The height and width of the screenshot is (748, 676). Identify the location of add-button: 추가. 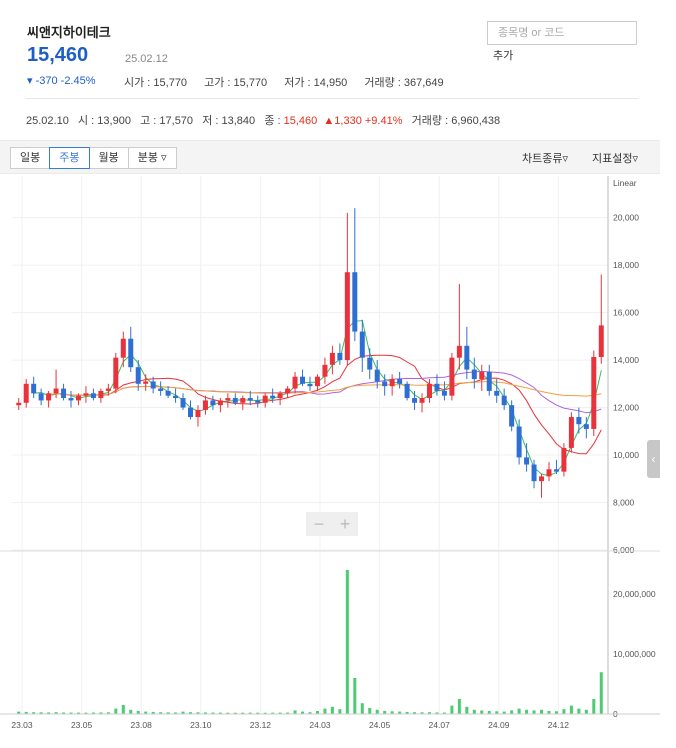
(503, 55).